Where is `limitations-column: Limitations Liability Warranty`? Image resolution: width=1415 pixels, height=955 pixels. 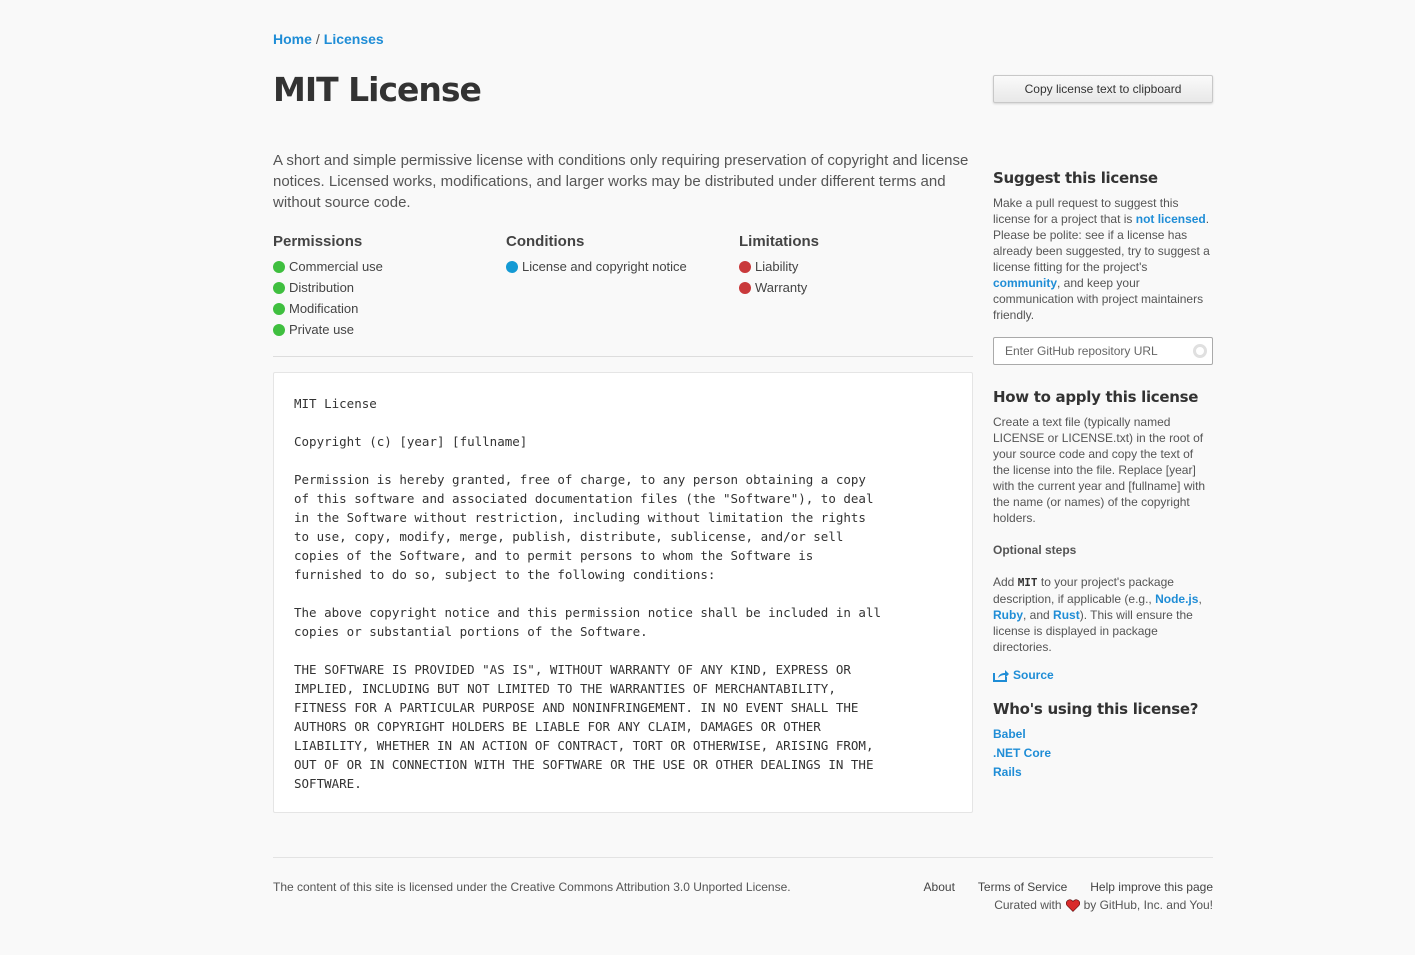
limitations-column: Limitations Liability Warranty is located at coordinates (854, 267).